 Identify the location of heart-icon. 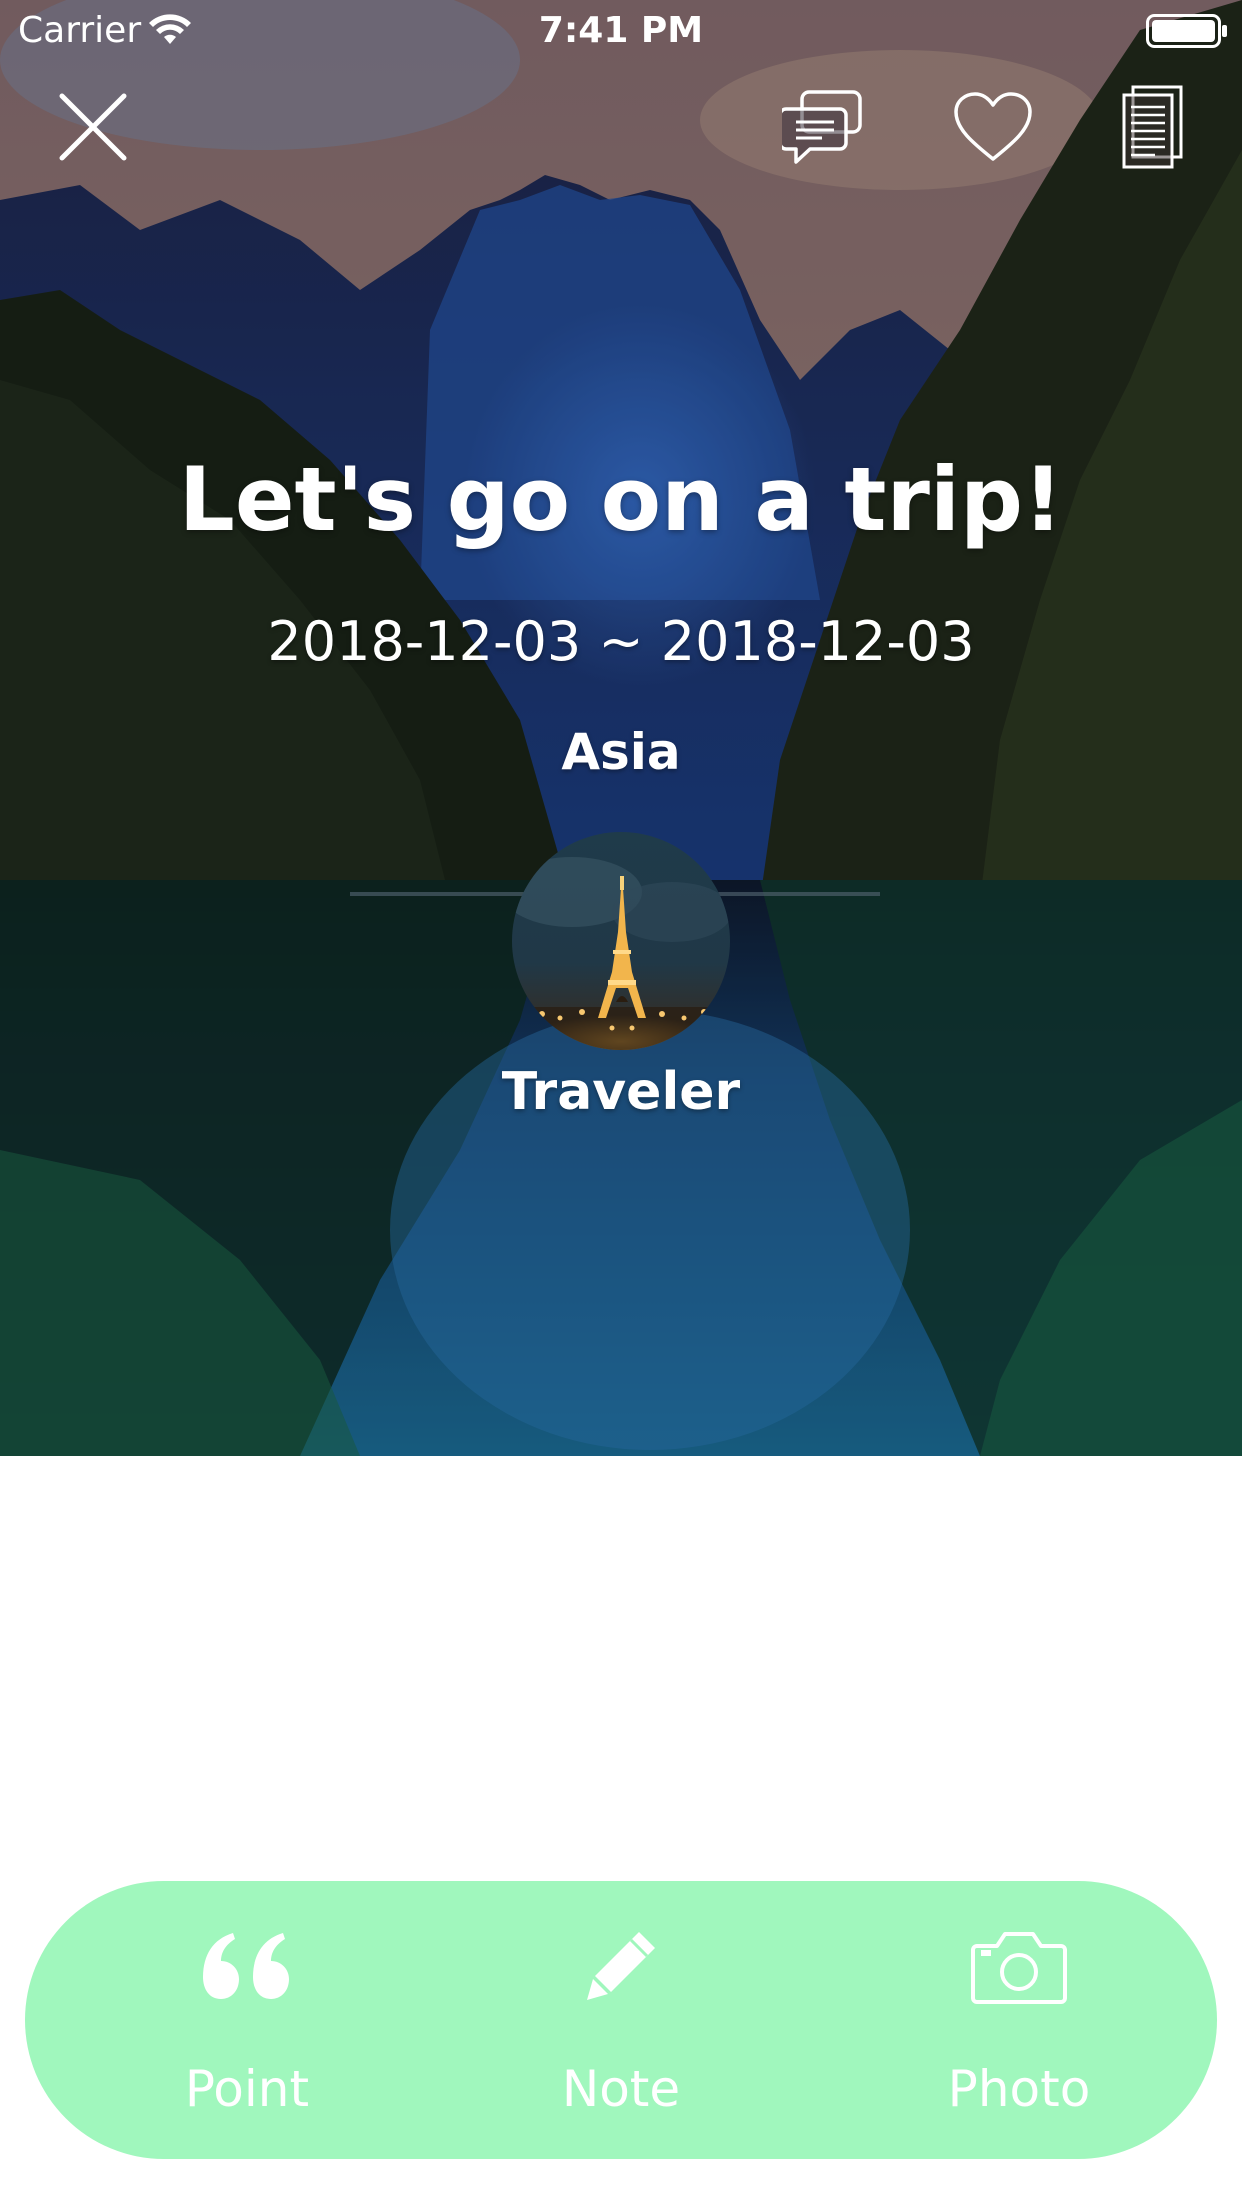
(993, 126).